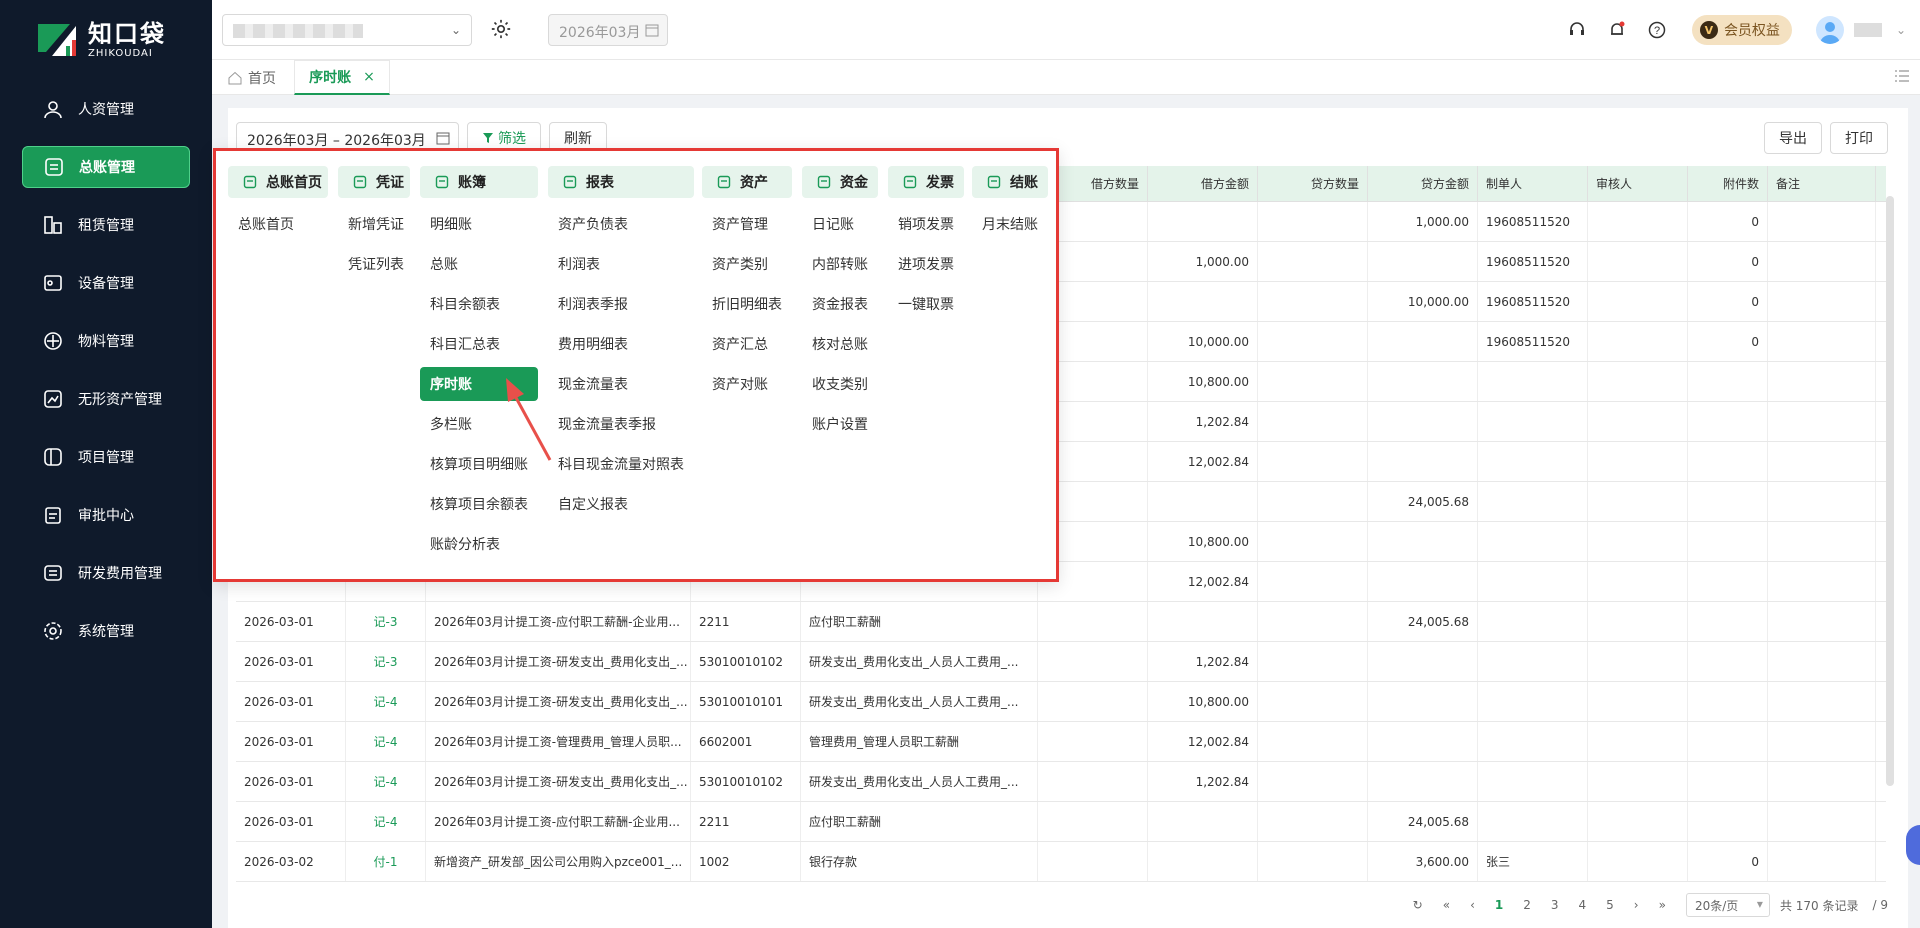  I want to click on sidebar-item-7: 审批中心, so click(106, 515).